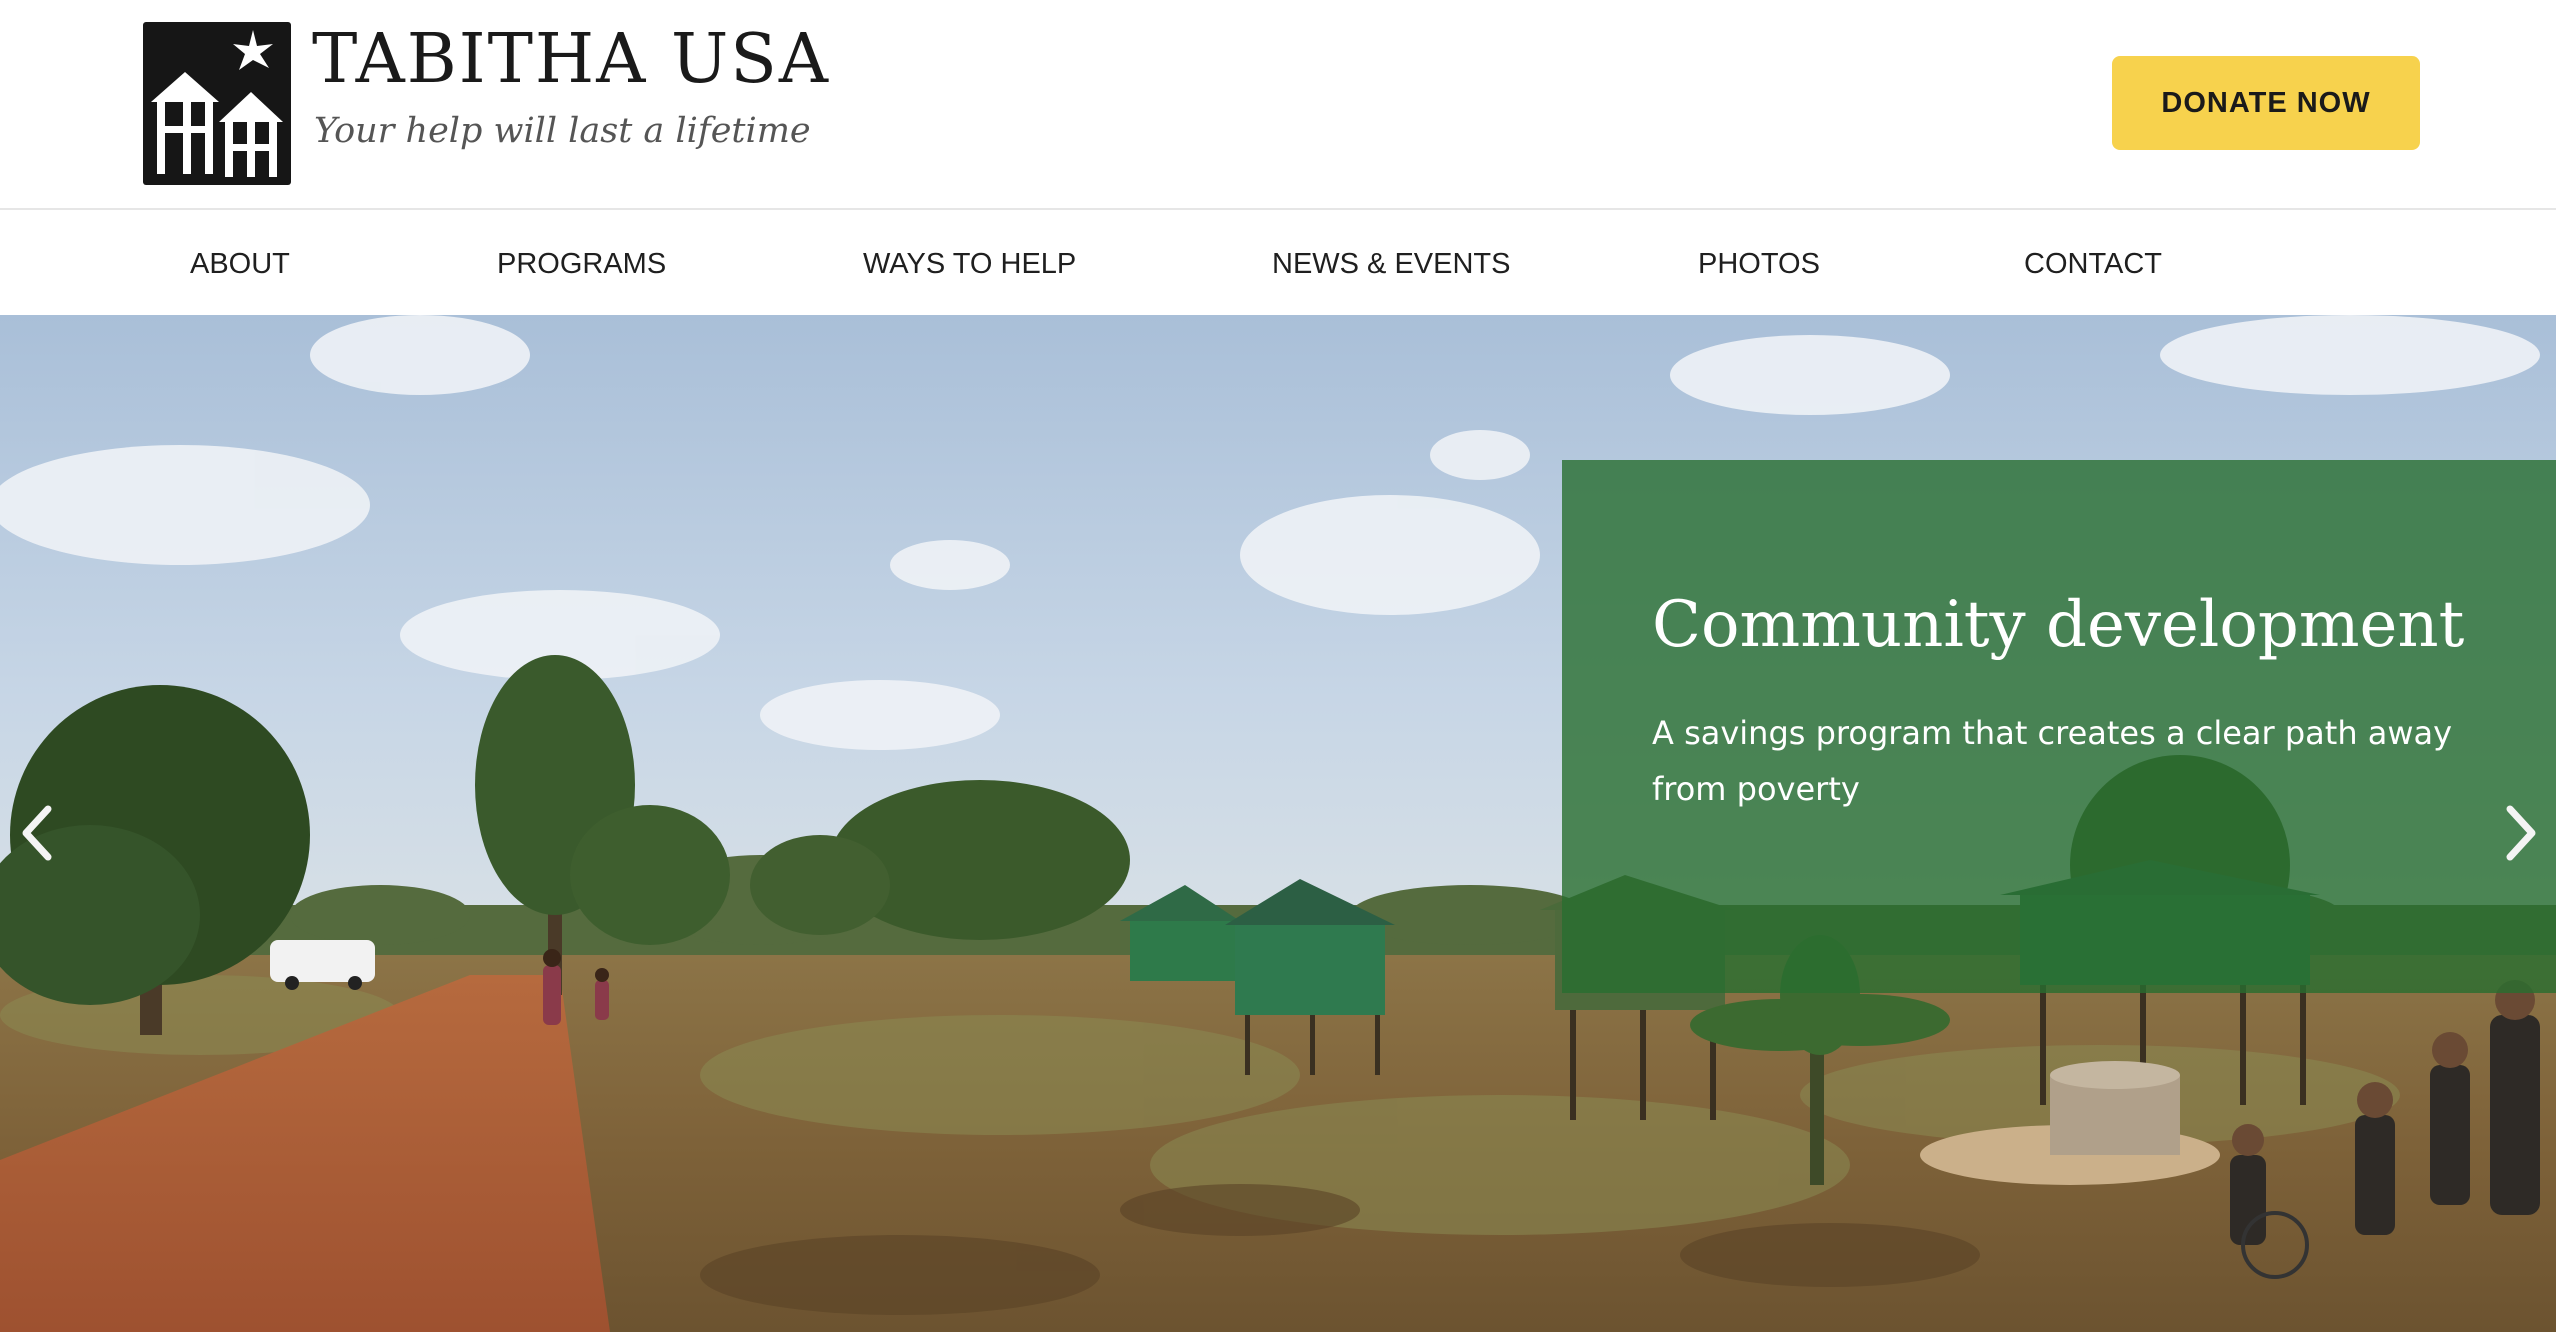 The image size is (2556, 1332). What do you see at coordinates (571, 60) in the screenshot?
I see `brand-name: TABITHA USA` at bounding box center [571, 60].